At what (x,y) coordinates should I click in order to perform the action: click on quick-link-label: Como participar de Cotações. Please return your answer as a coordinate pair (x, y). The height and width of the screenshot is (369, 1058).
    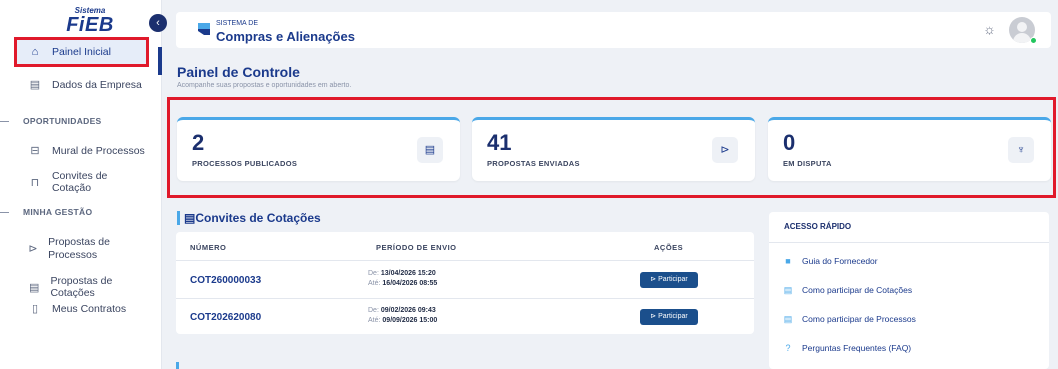
    Looking at the image, I should click on (857, 290).